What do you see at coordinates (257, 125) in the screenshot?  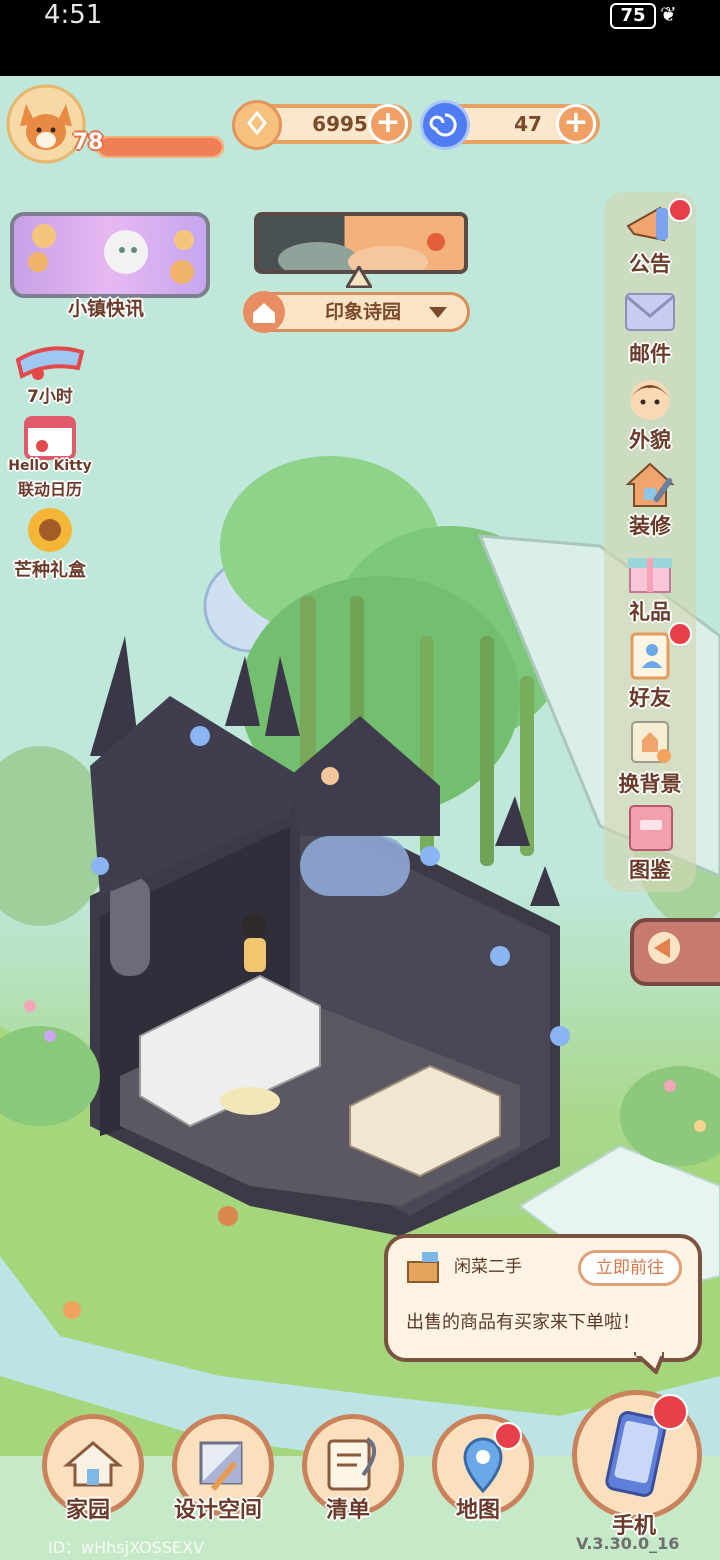 I see `coin-icon` at bounding box center [257, 125].